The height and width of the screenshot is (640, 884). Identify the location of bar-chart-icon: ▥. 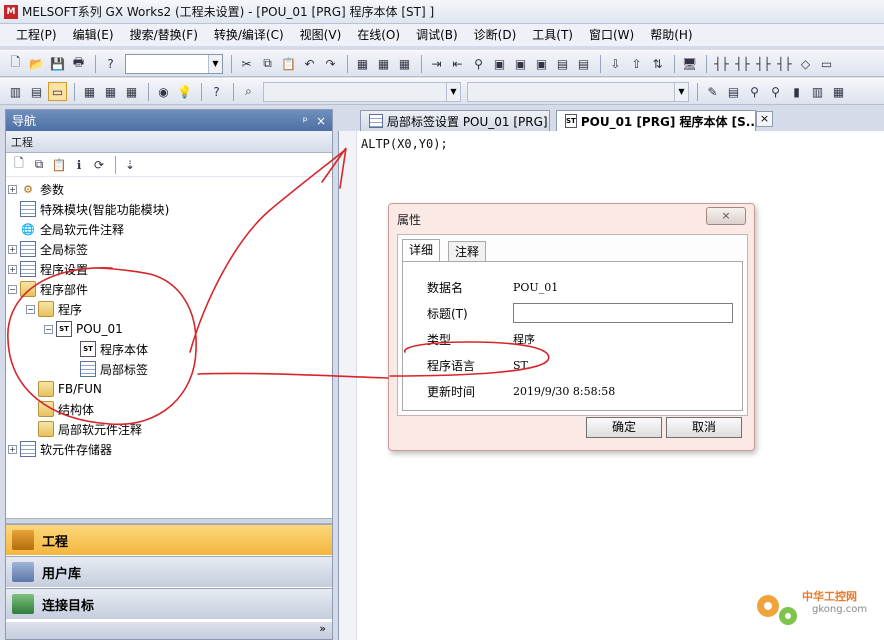
(817, 91).